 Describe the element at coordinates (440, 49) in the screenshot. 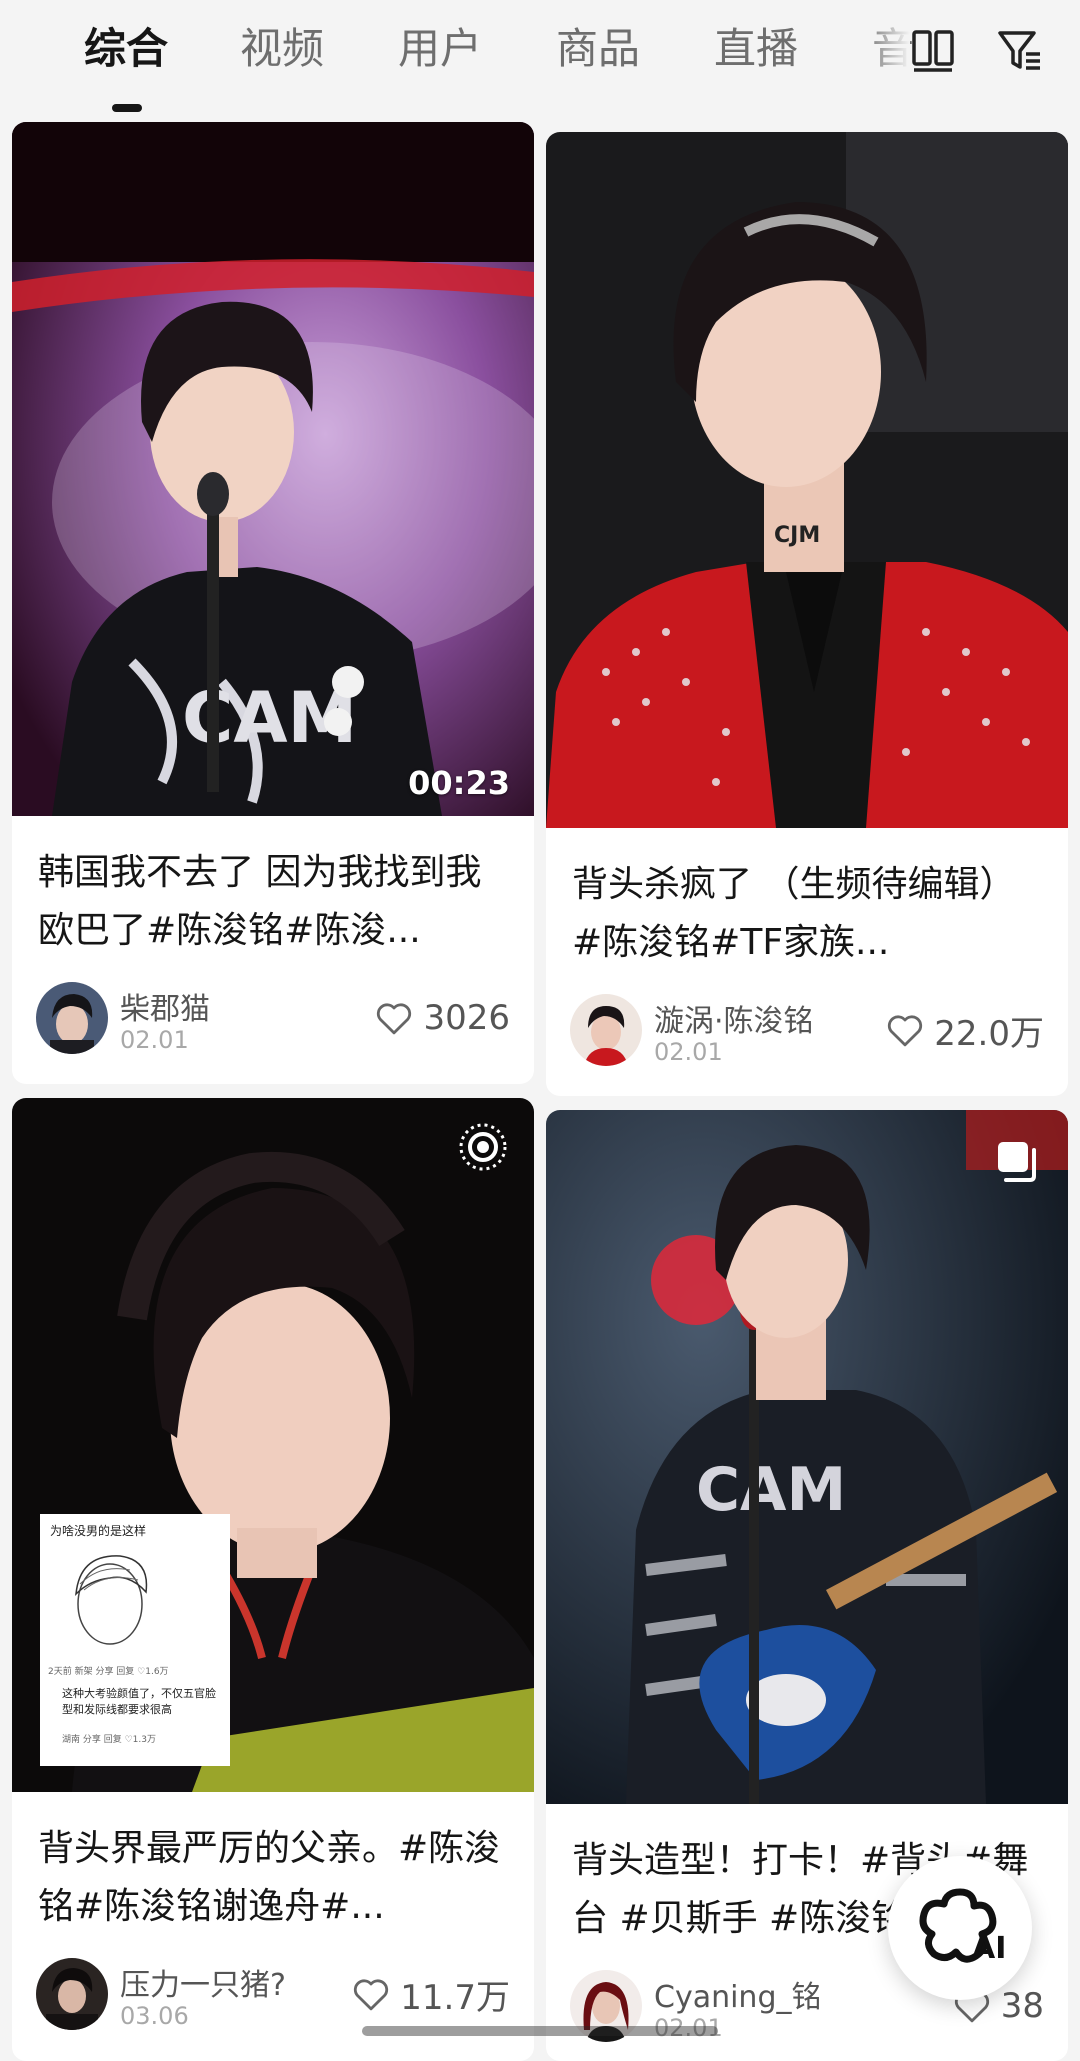

I see `tab-users: 用户` at that location.